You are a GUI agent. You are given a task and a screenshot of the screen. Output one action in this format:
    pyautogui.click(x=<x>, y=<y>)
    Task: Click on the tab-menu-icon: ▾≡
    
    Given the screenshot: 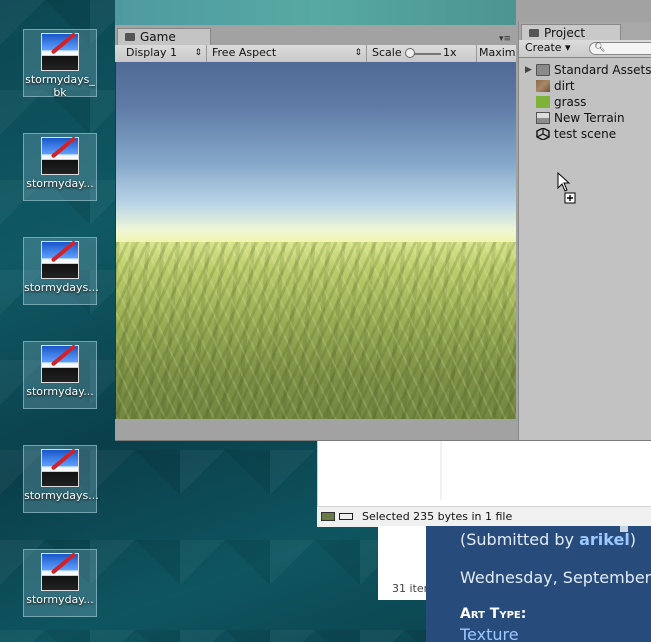 What is the action you would take?
    pyautogui.click(x=505, y=39)
    